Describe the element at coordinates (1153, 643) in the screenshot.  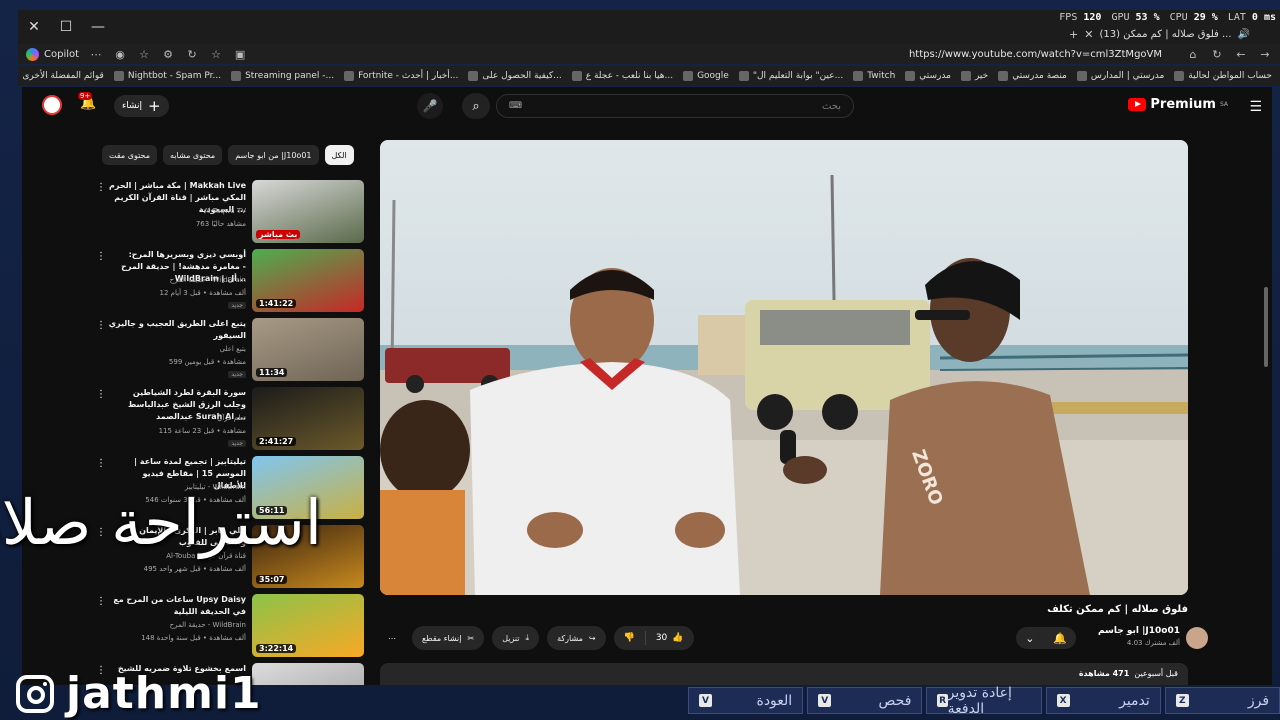
I see `subscriber-count: 4.03 ألف مشترك` at that location.